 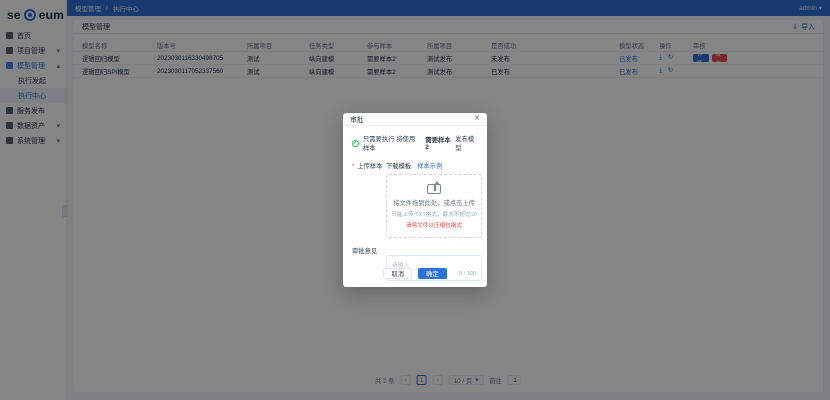 What do you see at coordinates (365, 251) in the screenshot?
I see `comment-label: 审批意见` at bounding box center [365, 251].